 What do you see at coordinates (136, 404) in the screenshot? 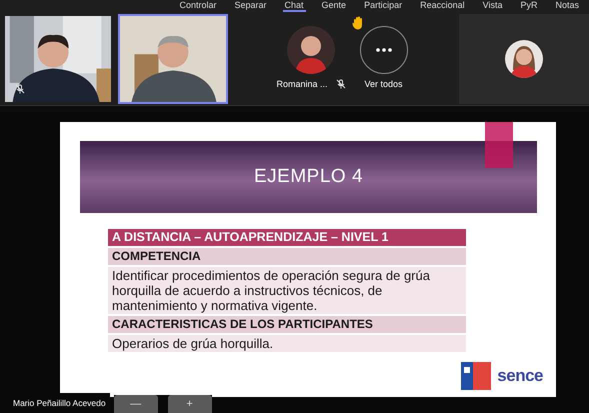
I see `zoom-button: —` at bounding box center [136, 404].